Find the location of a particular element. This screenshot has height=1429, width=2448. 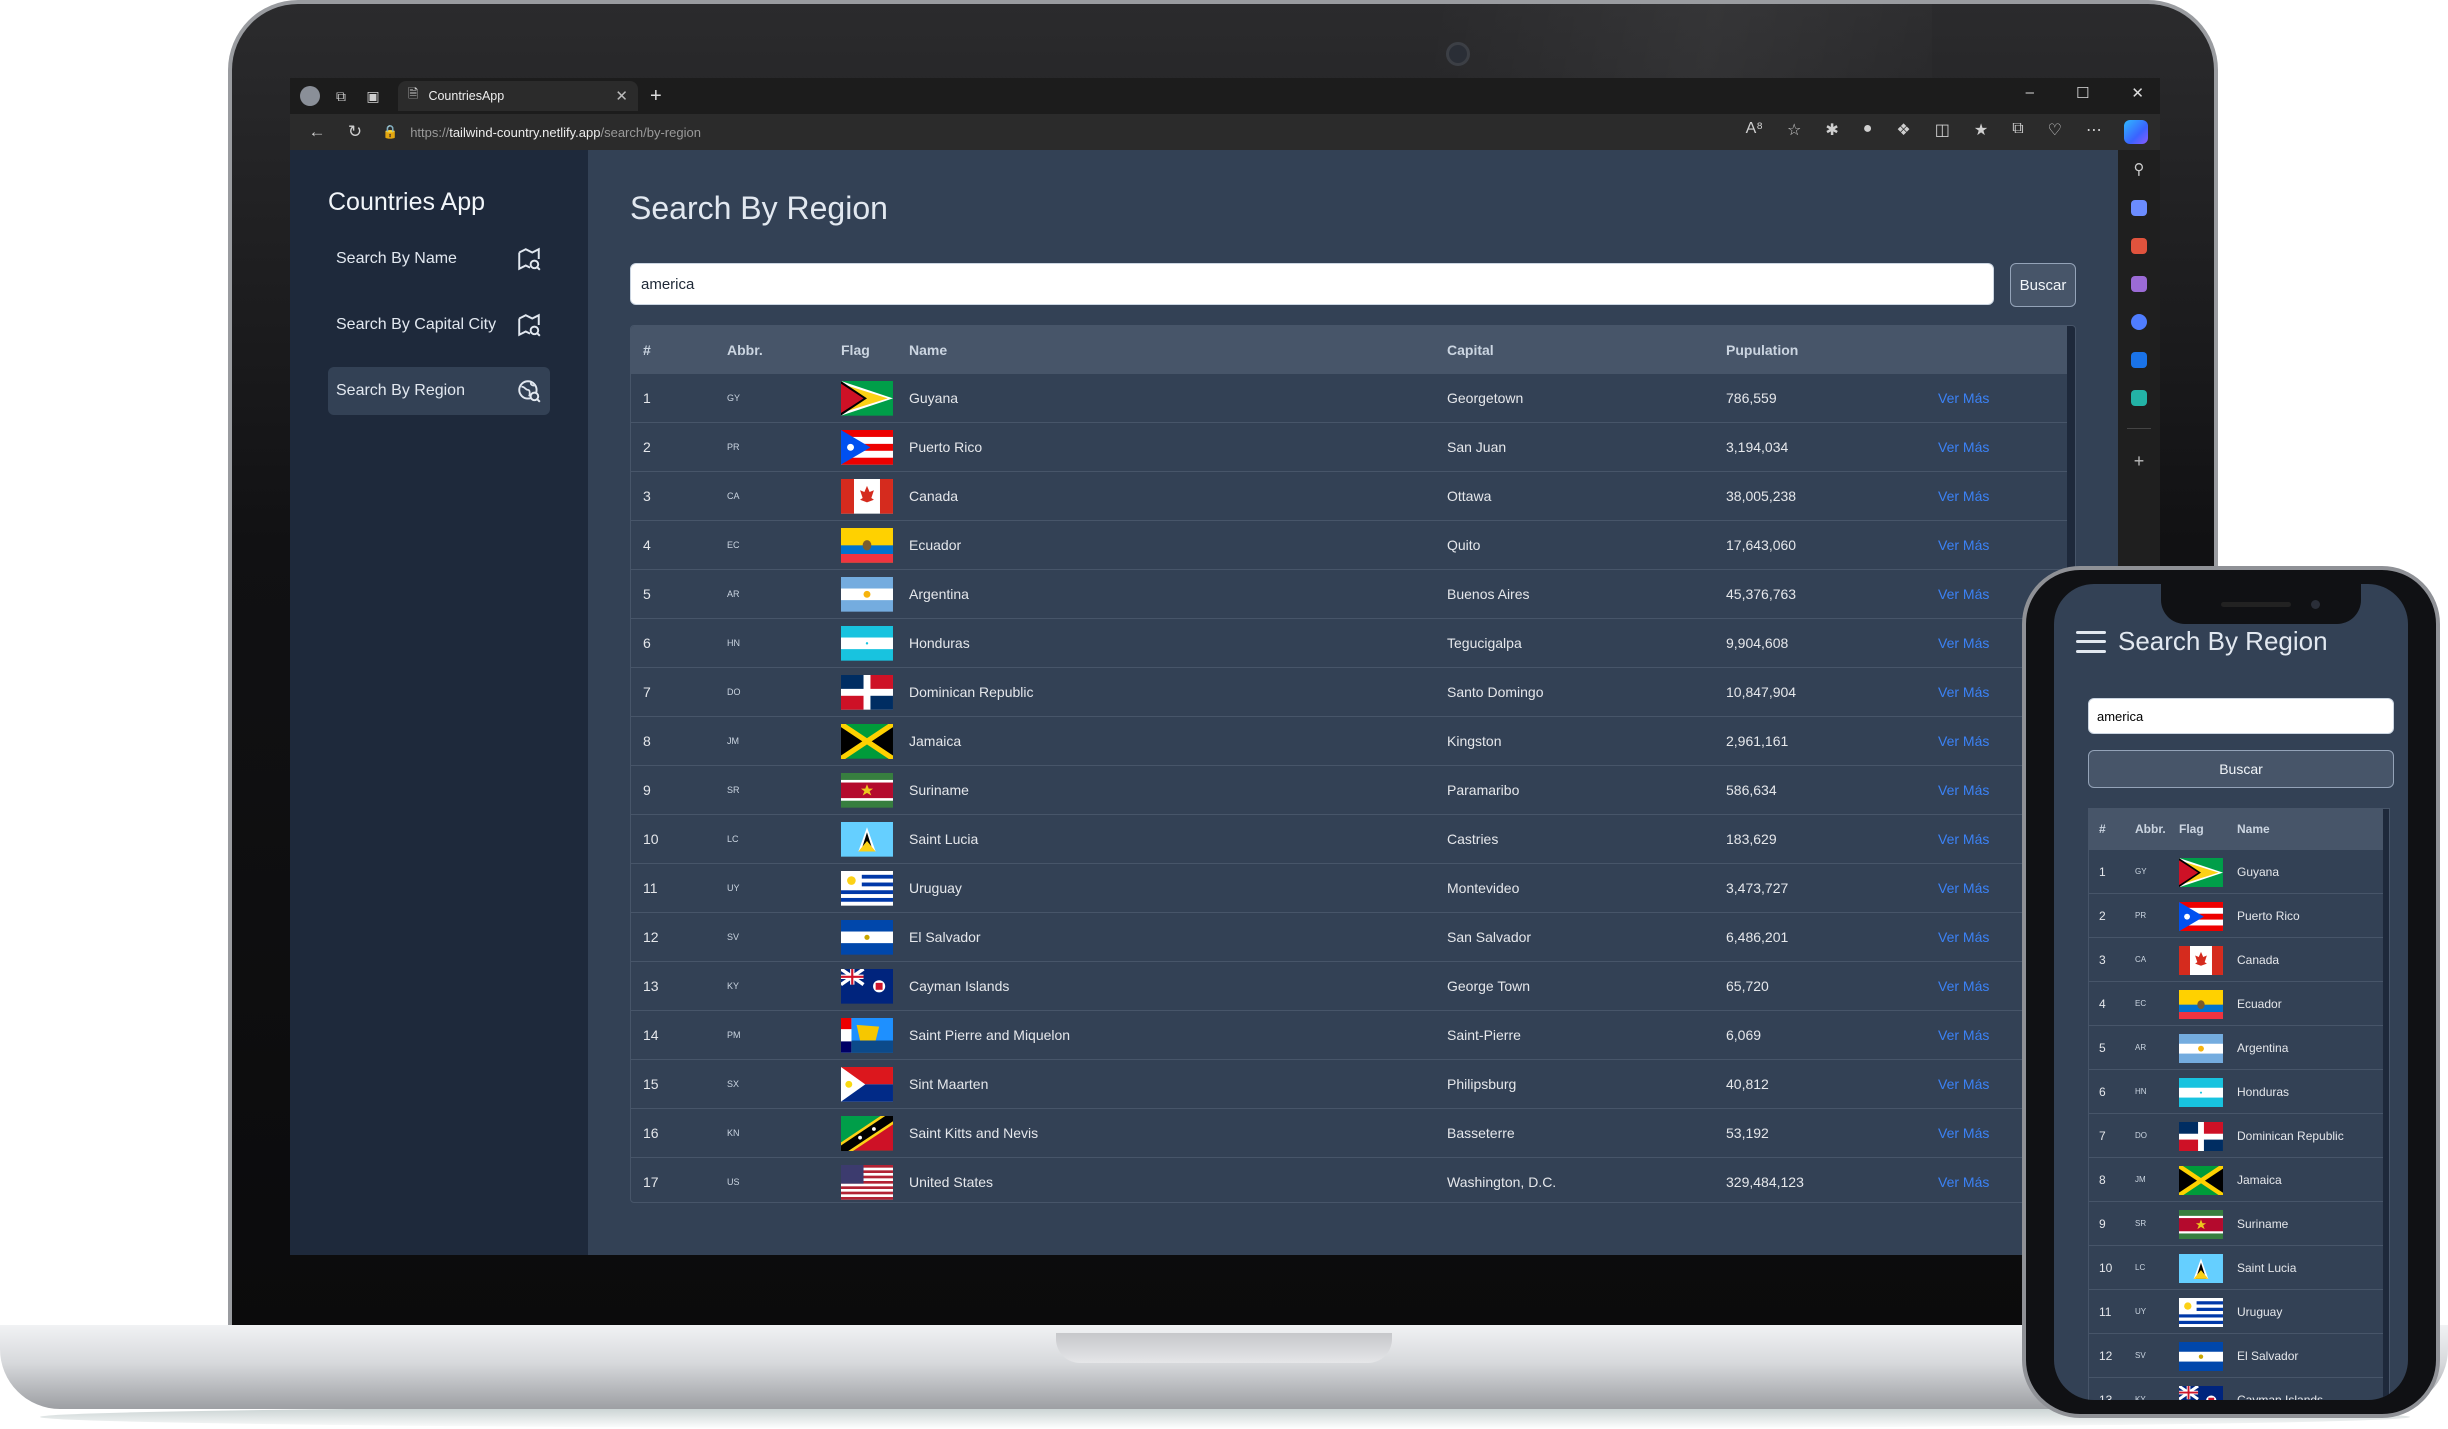

row-index: 10 is located at coordinates (678, 839).